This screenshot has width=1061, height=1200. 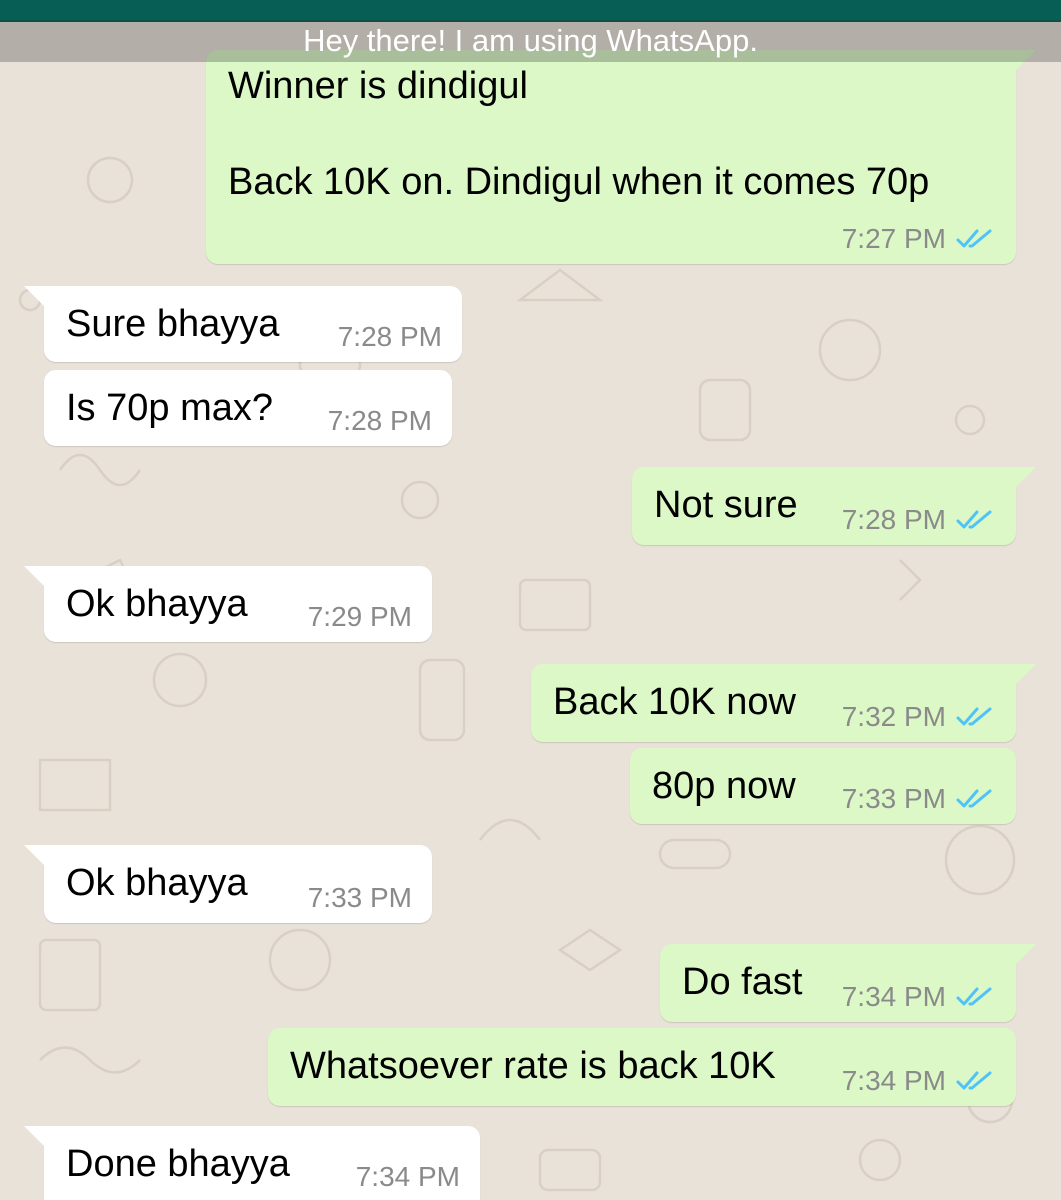 I want to click on message-text: Whatsoever rate is back 10K, so click(x=533, y=1066).